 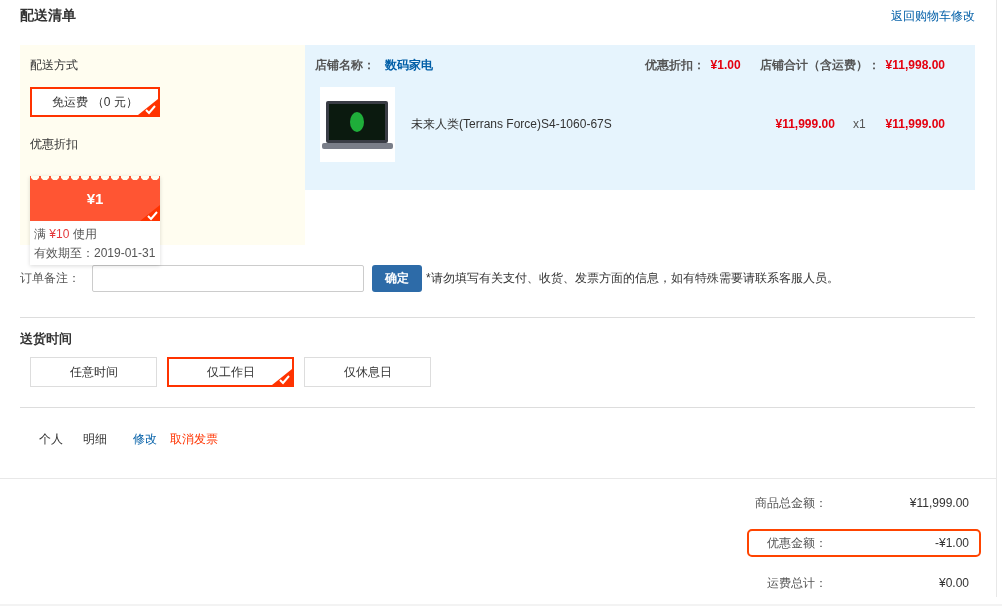 I want to click on coupon-card: ¥1 满 ¥10 使用 有效期至：2019-01-31, so click(x=95, y=220).